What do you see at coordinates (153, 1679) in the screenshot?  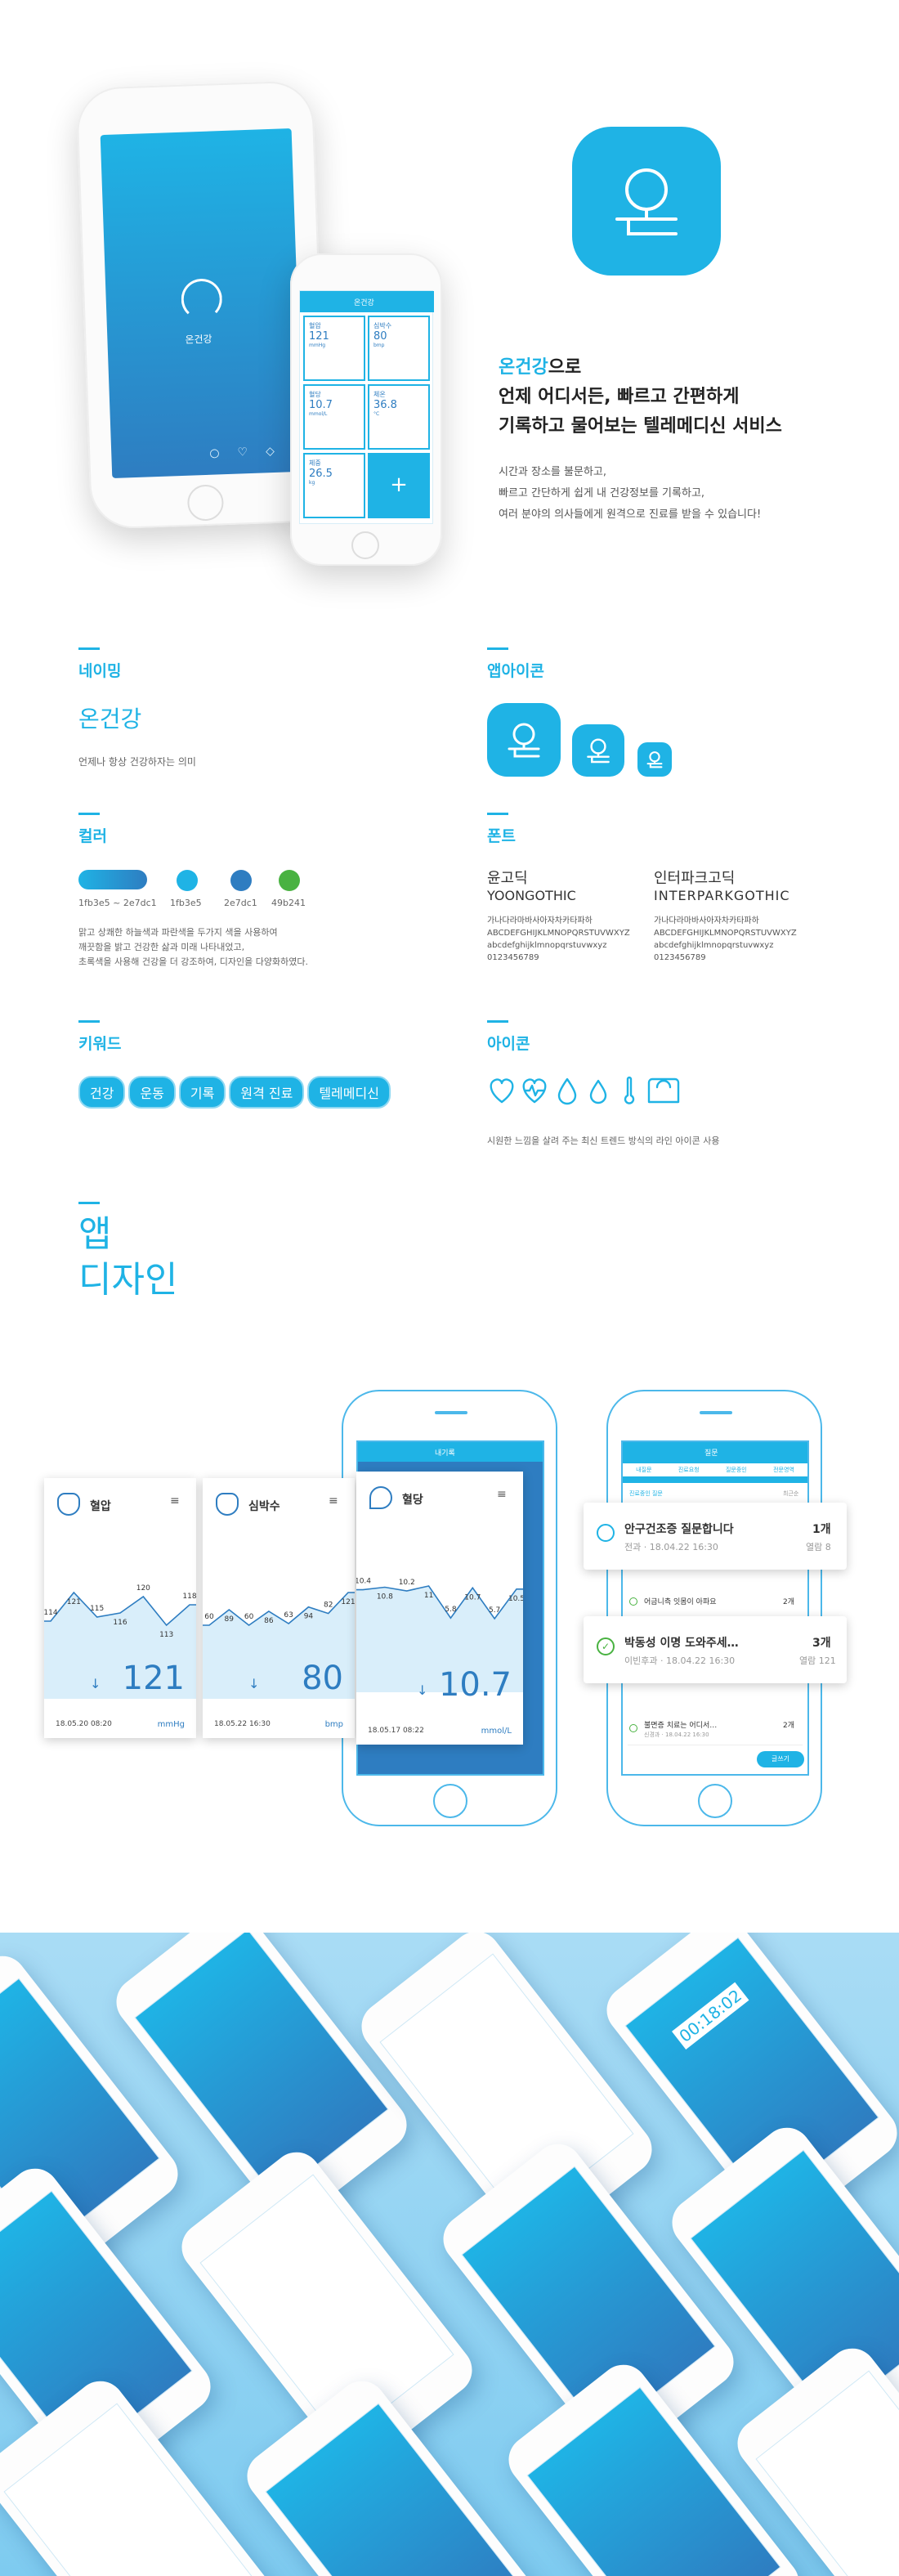 I see `card-value: 121` at bounding box center [153, 1679].